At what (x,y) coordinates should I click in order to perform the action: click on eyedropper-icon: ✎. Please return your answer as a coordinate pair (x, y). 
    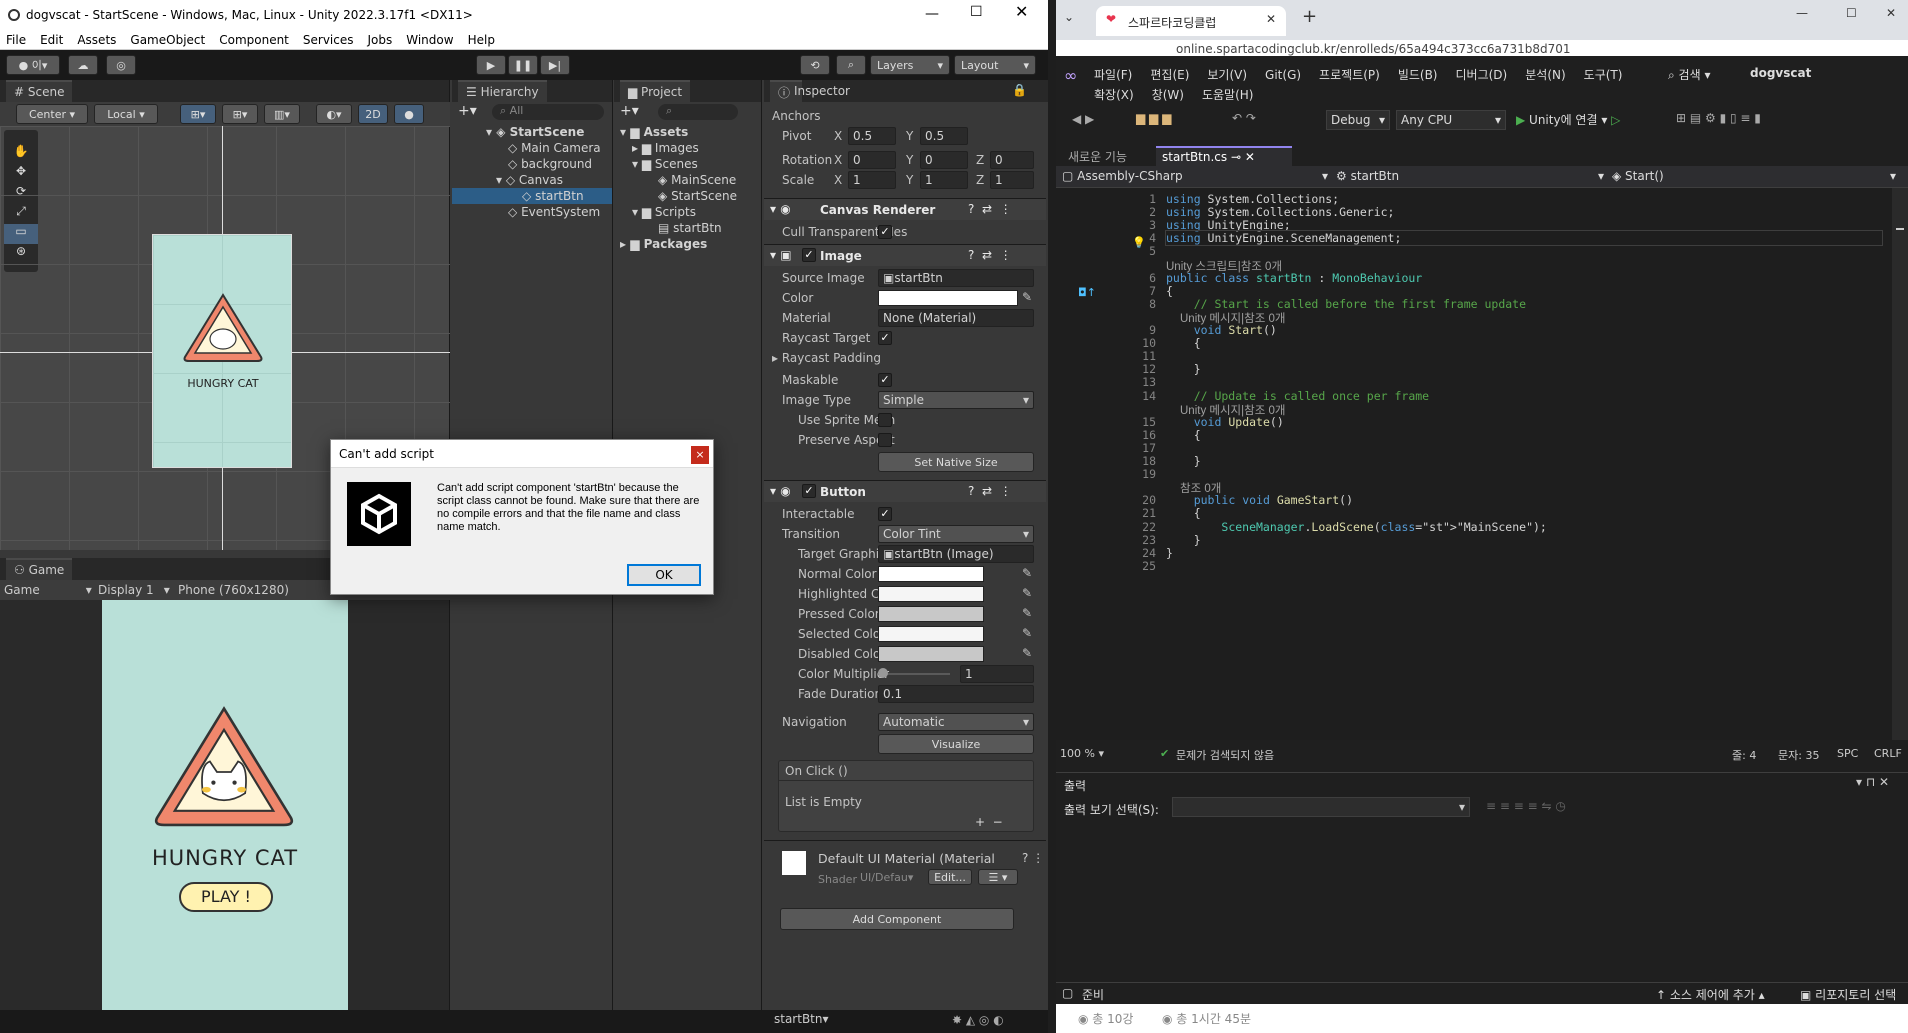
    Looking at the image, I should click on (1027, 653).